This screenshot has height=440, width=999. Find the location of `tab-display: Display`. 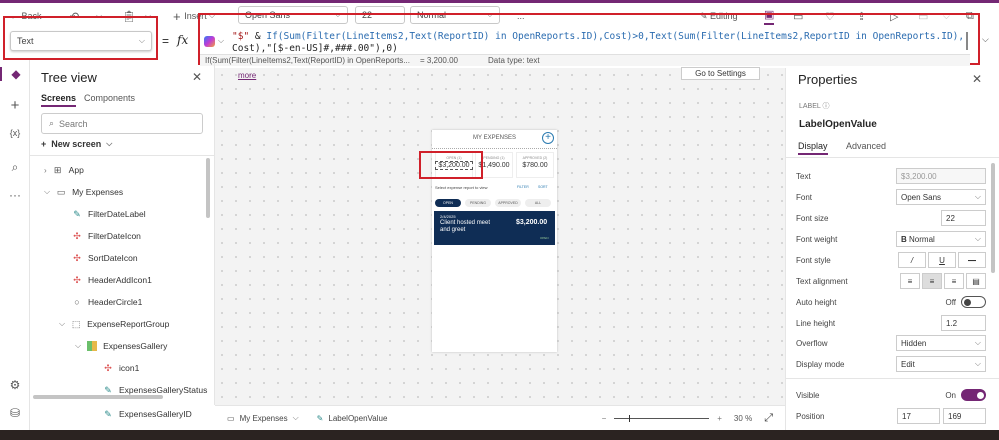

tab-display: Display is located at coordinates (813, 148).